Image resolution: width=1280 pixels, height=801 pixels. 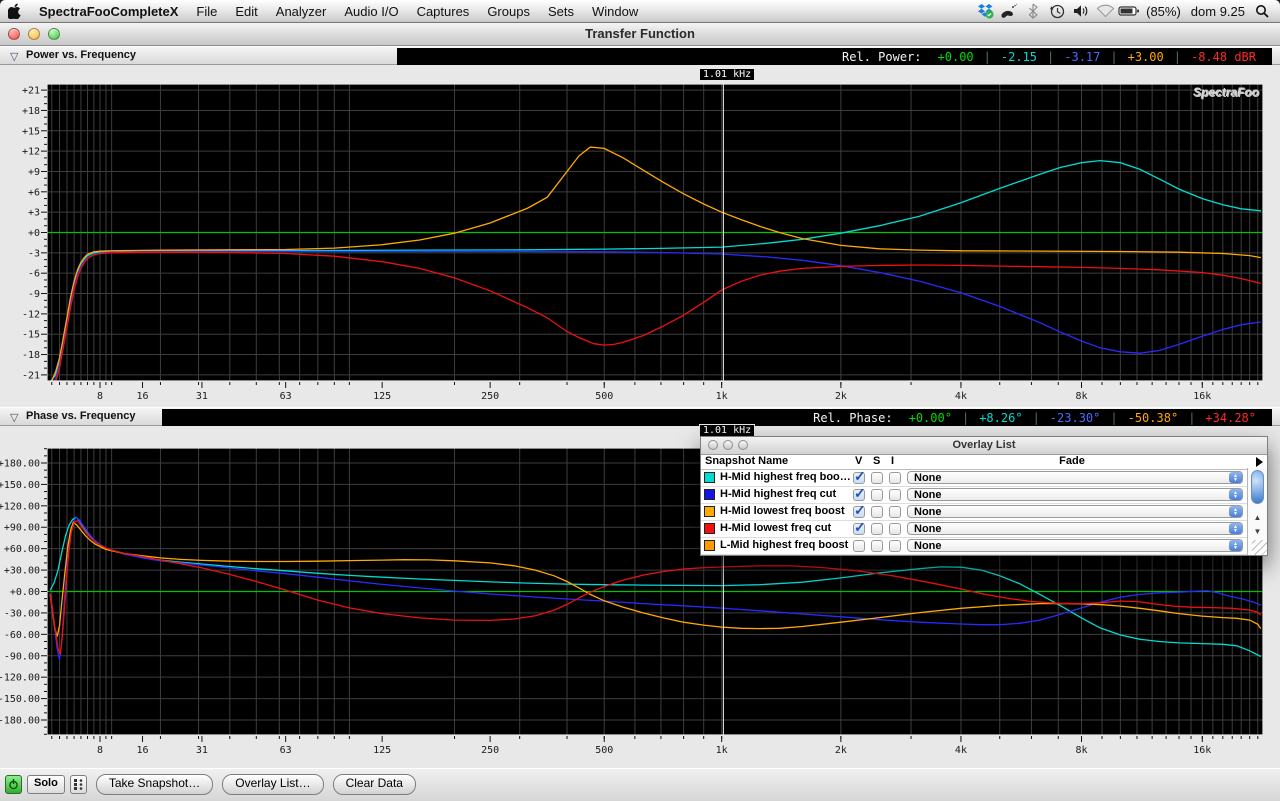 What do you see at coordinates (34, 233) in the screenshot?
I see `y-axis-tick-label: +0` at bounding box center [34, 233].